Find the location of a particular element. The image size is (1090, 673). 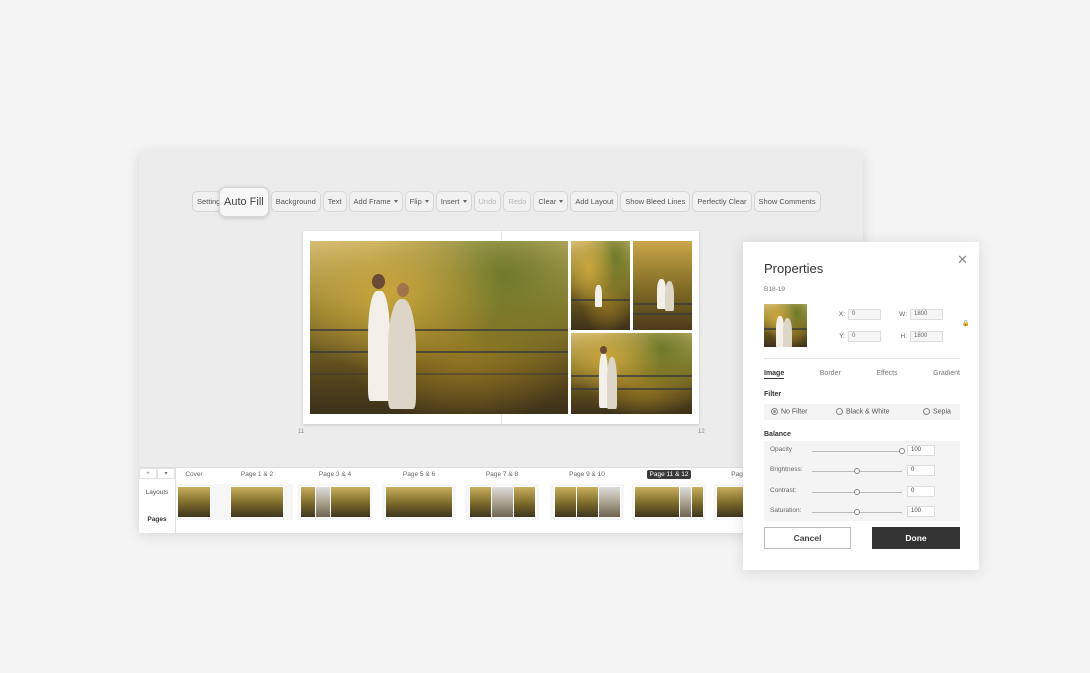

width-field: W: 1800 is located at coordinates (917, 314).